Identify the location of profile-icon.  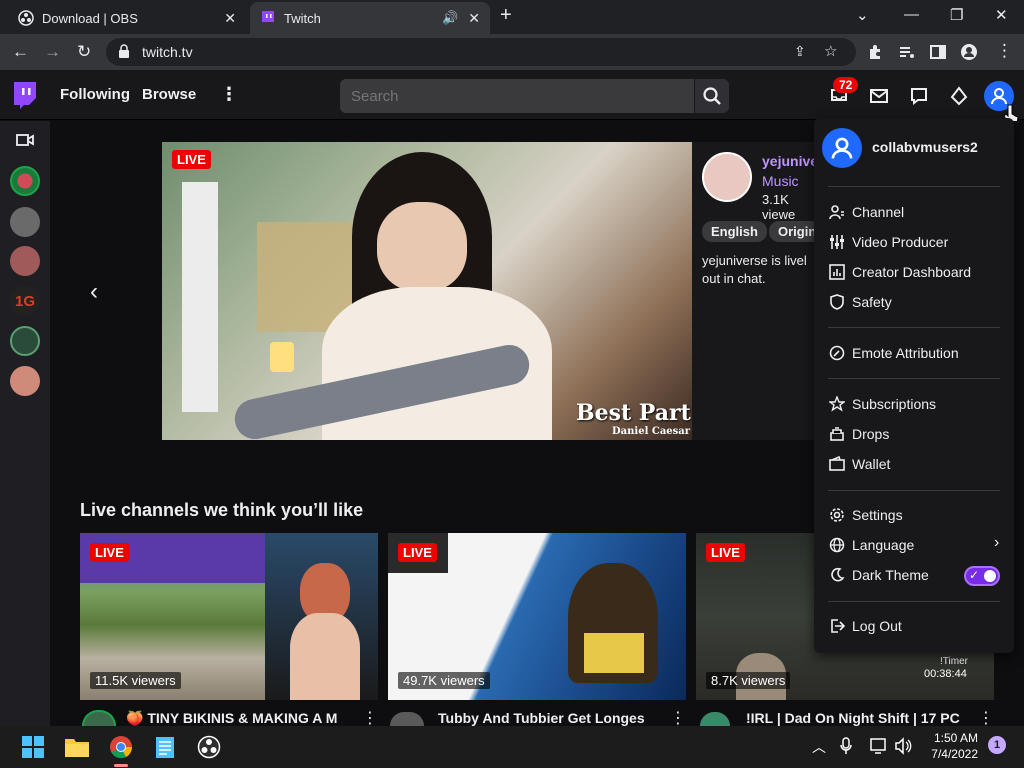
(969, 52).